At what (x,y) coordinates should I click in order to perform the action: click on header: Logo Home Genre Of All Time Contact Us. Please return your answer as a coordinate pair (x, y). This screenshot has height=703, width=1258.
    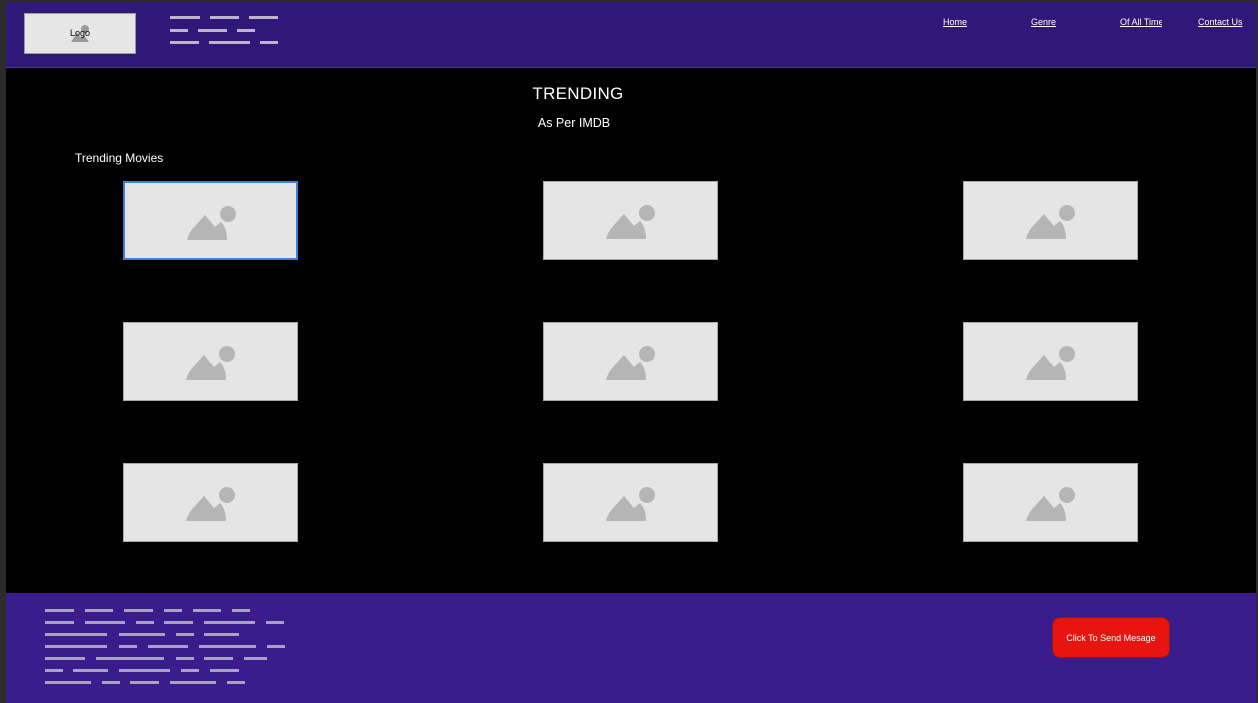
    Looking at the image, I should click on (631, 35).